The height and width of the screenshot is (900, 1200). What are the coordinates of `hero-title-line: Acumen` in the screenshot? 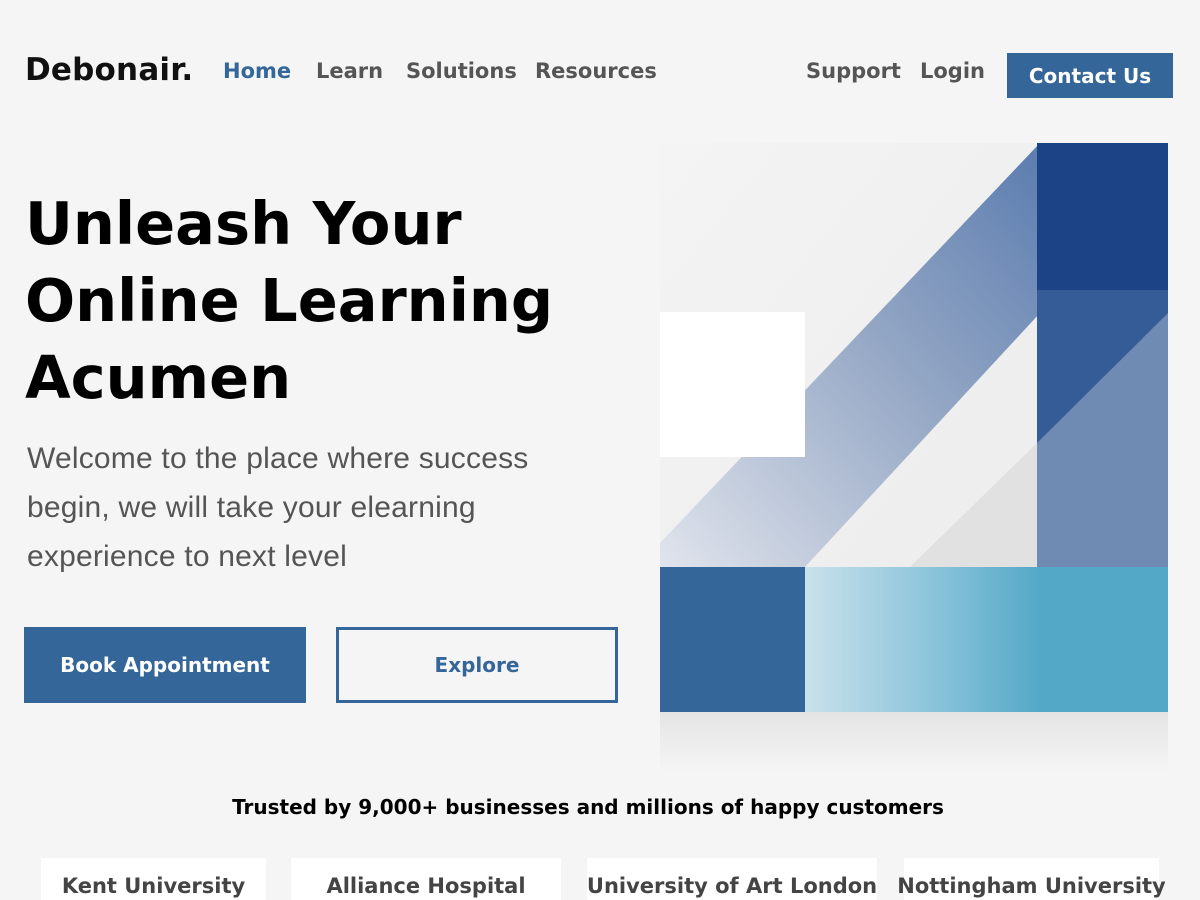 It's located at (158, 377).